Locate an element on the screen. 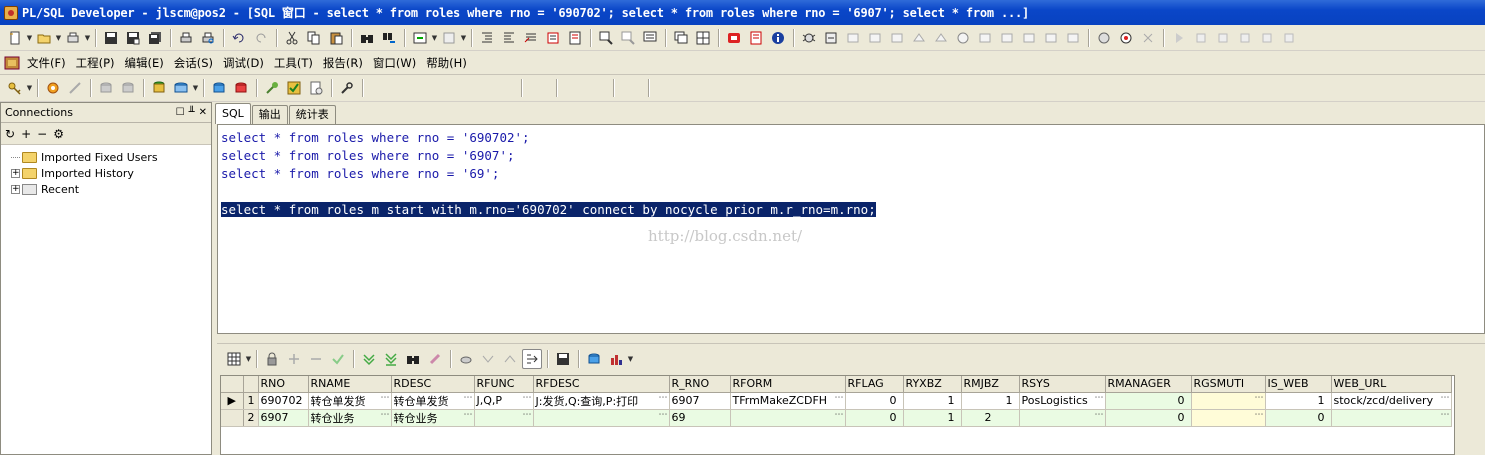 The height and width of the screenshot is (455, 1485). describe-icon is located at coordinates (650, 38).